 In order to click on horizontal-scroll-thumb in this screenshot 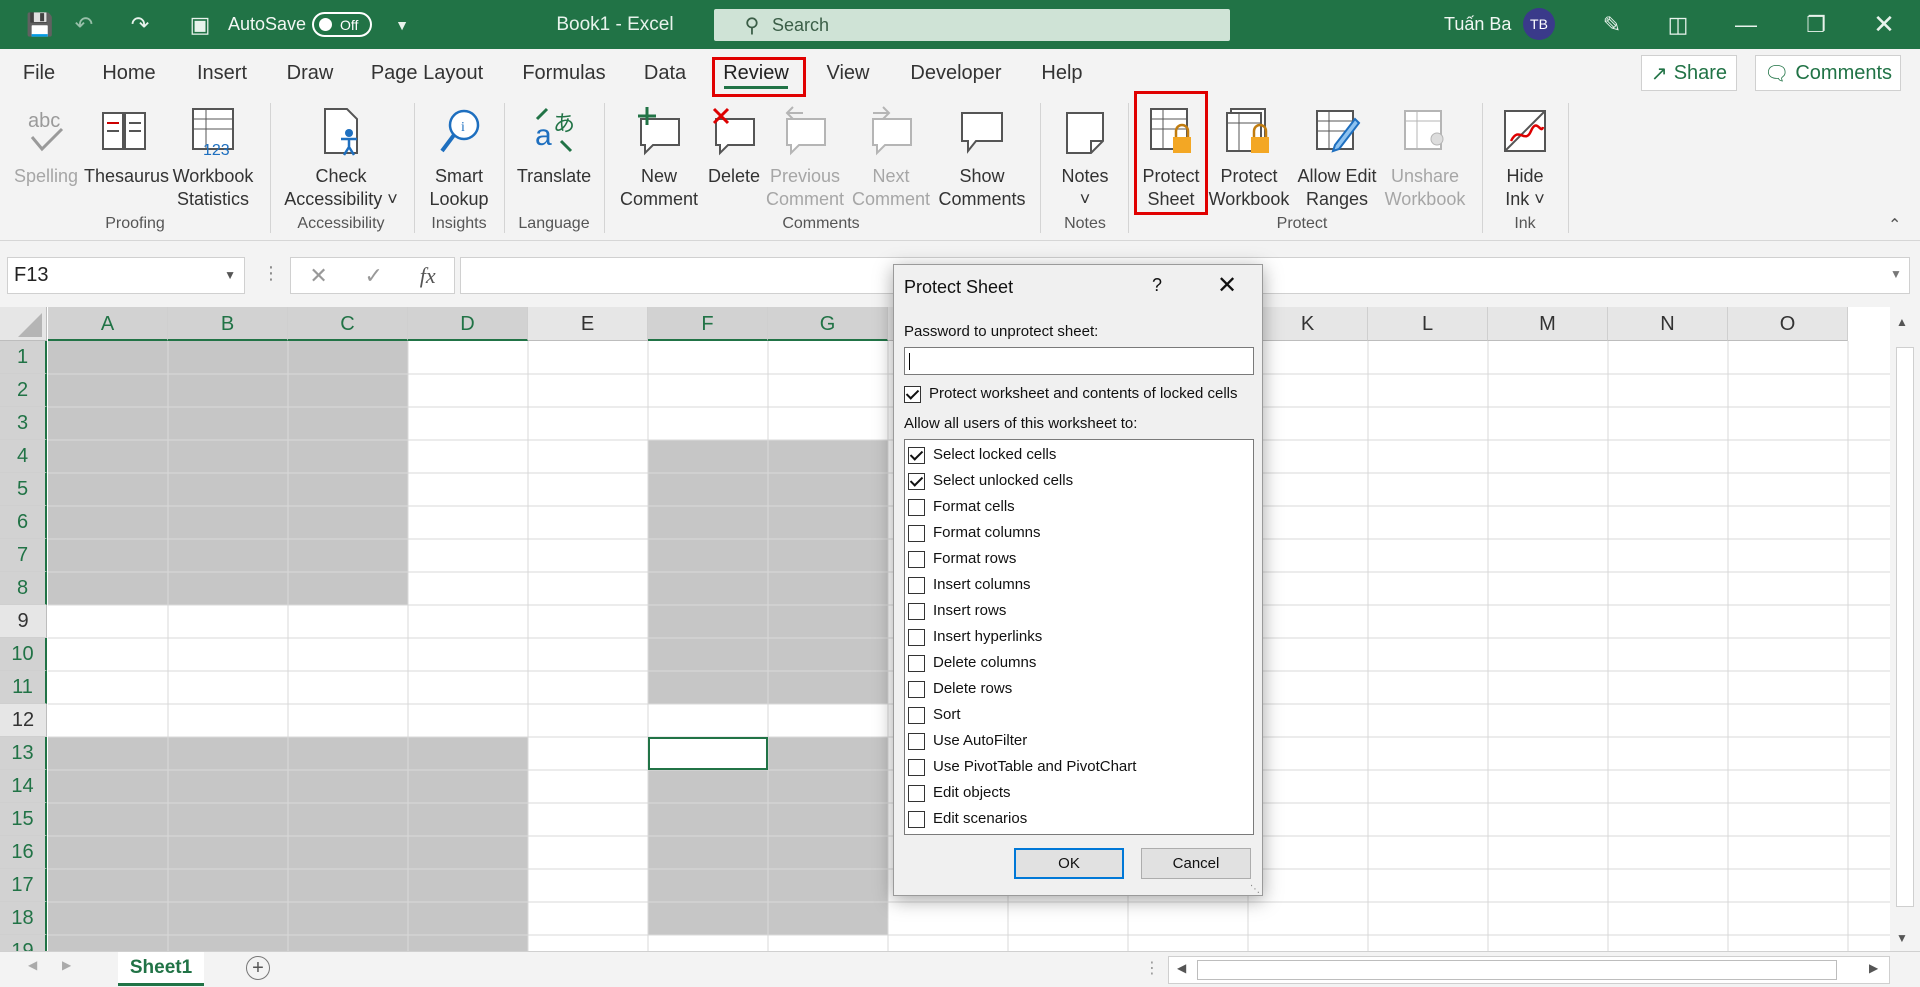, I will do `click(1517, 970)`.